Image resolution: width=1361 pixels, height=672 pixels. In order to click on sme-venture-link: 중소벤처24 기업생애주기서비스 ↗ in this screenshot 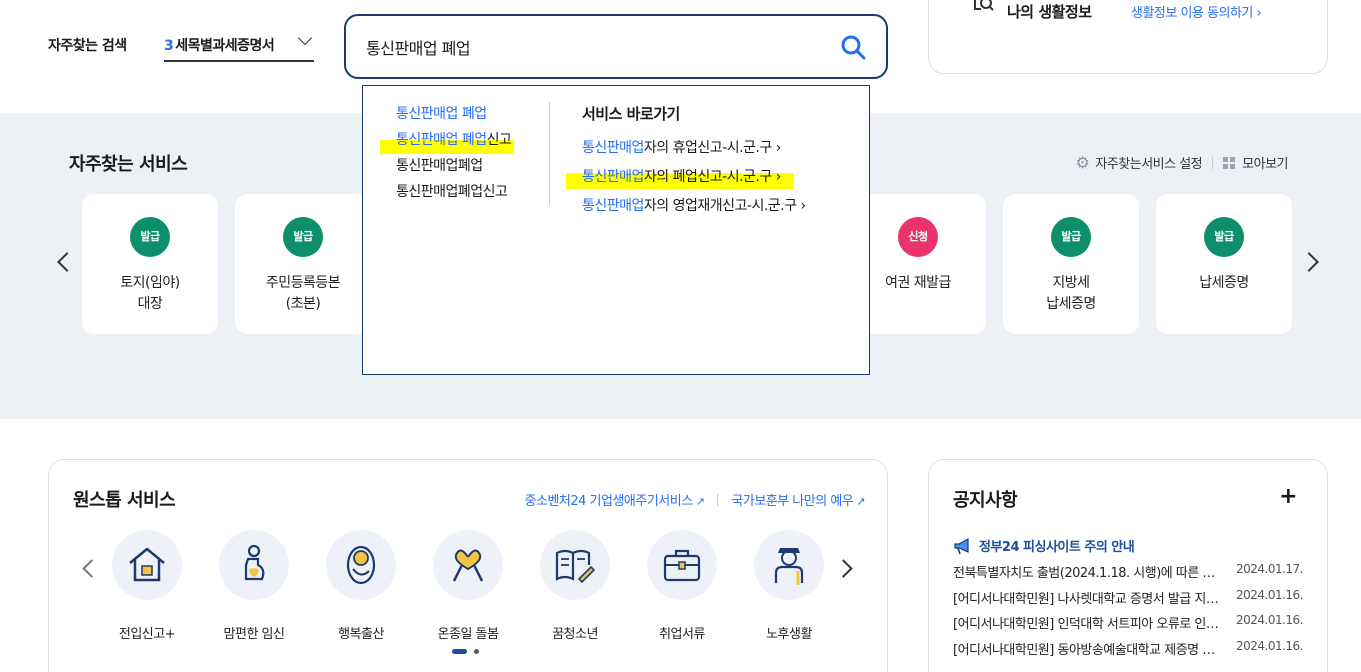, I will do `click(615, 499)`.